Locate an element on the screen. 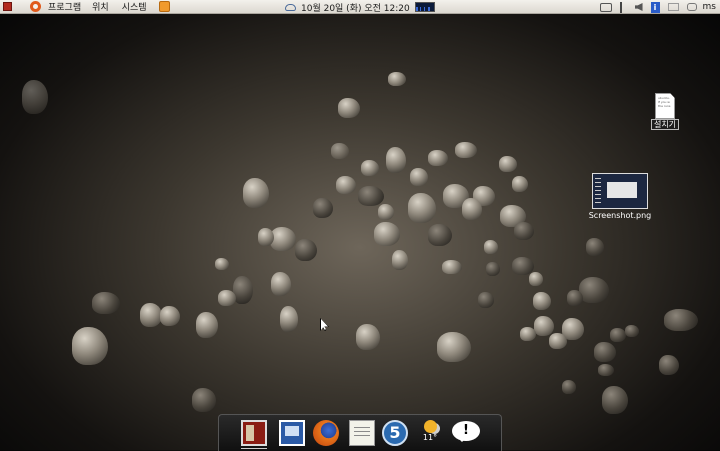  system-menu: 시스템 is located at coordinates (134, 7).